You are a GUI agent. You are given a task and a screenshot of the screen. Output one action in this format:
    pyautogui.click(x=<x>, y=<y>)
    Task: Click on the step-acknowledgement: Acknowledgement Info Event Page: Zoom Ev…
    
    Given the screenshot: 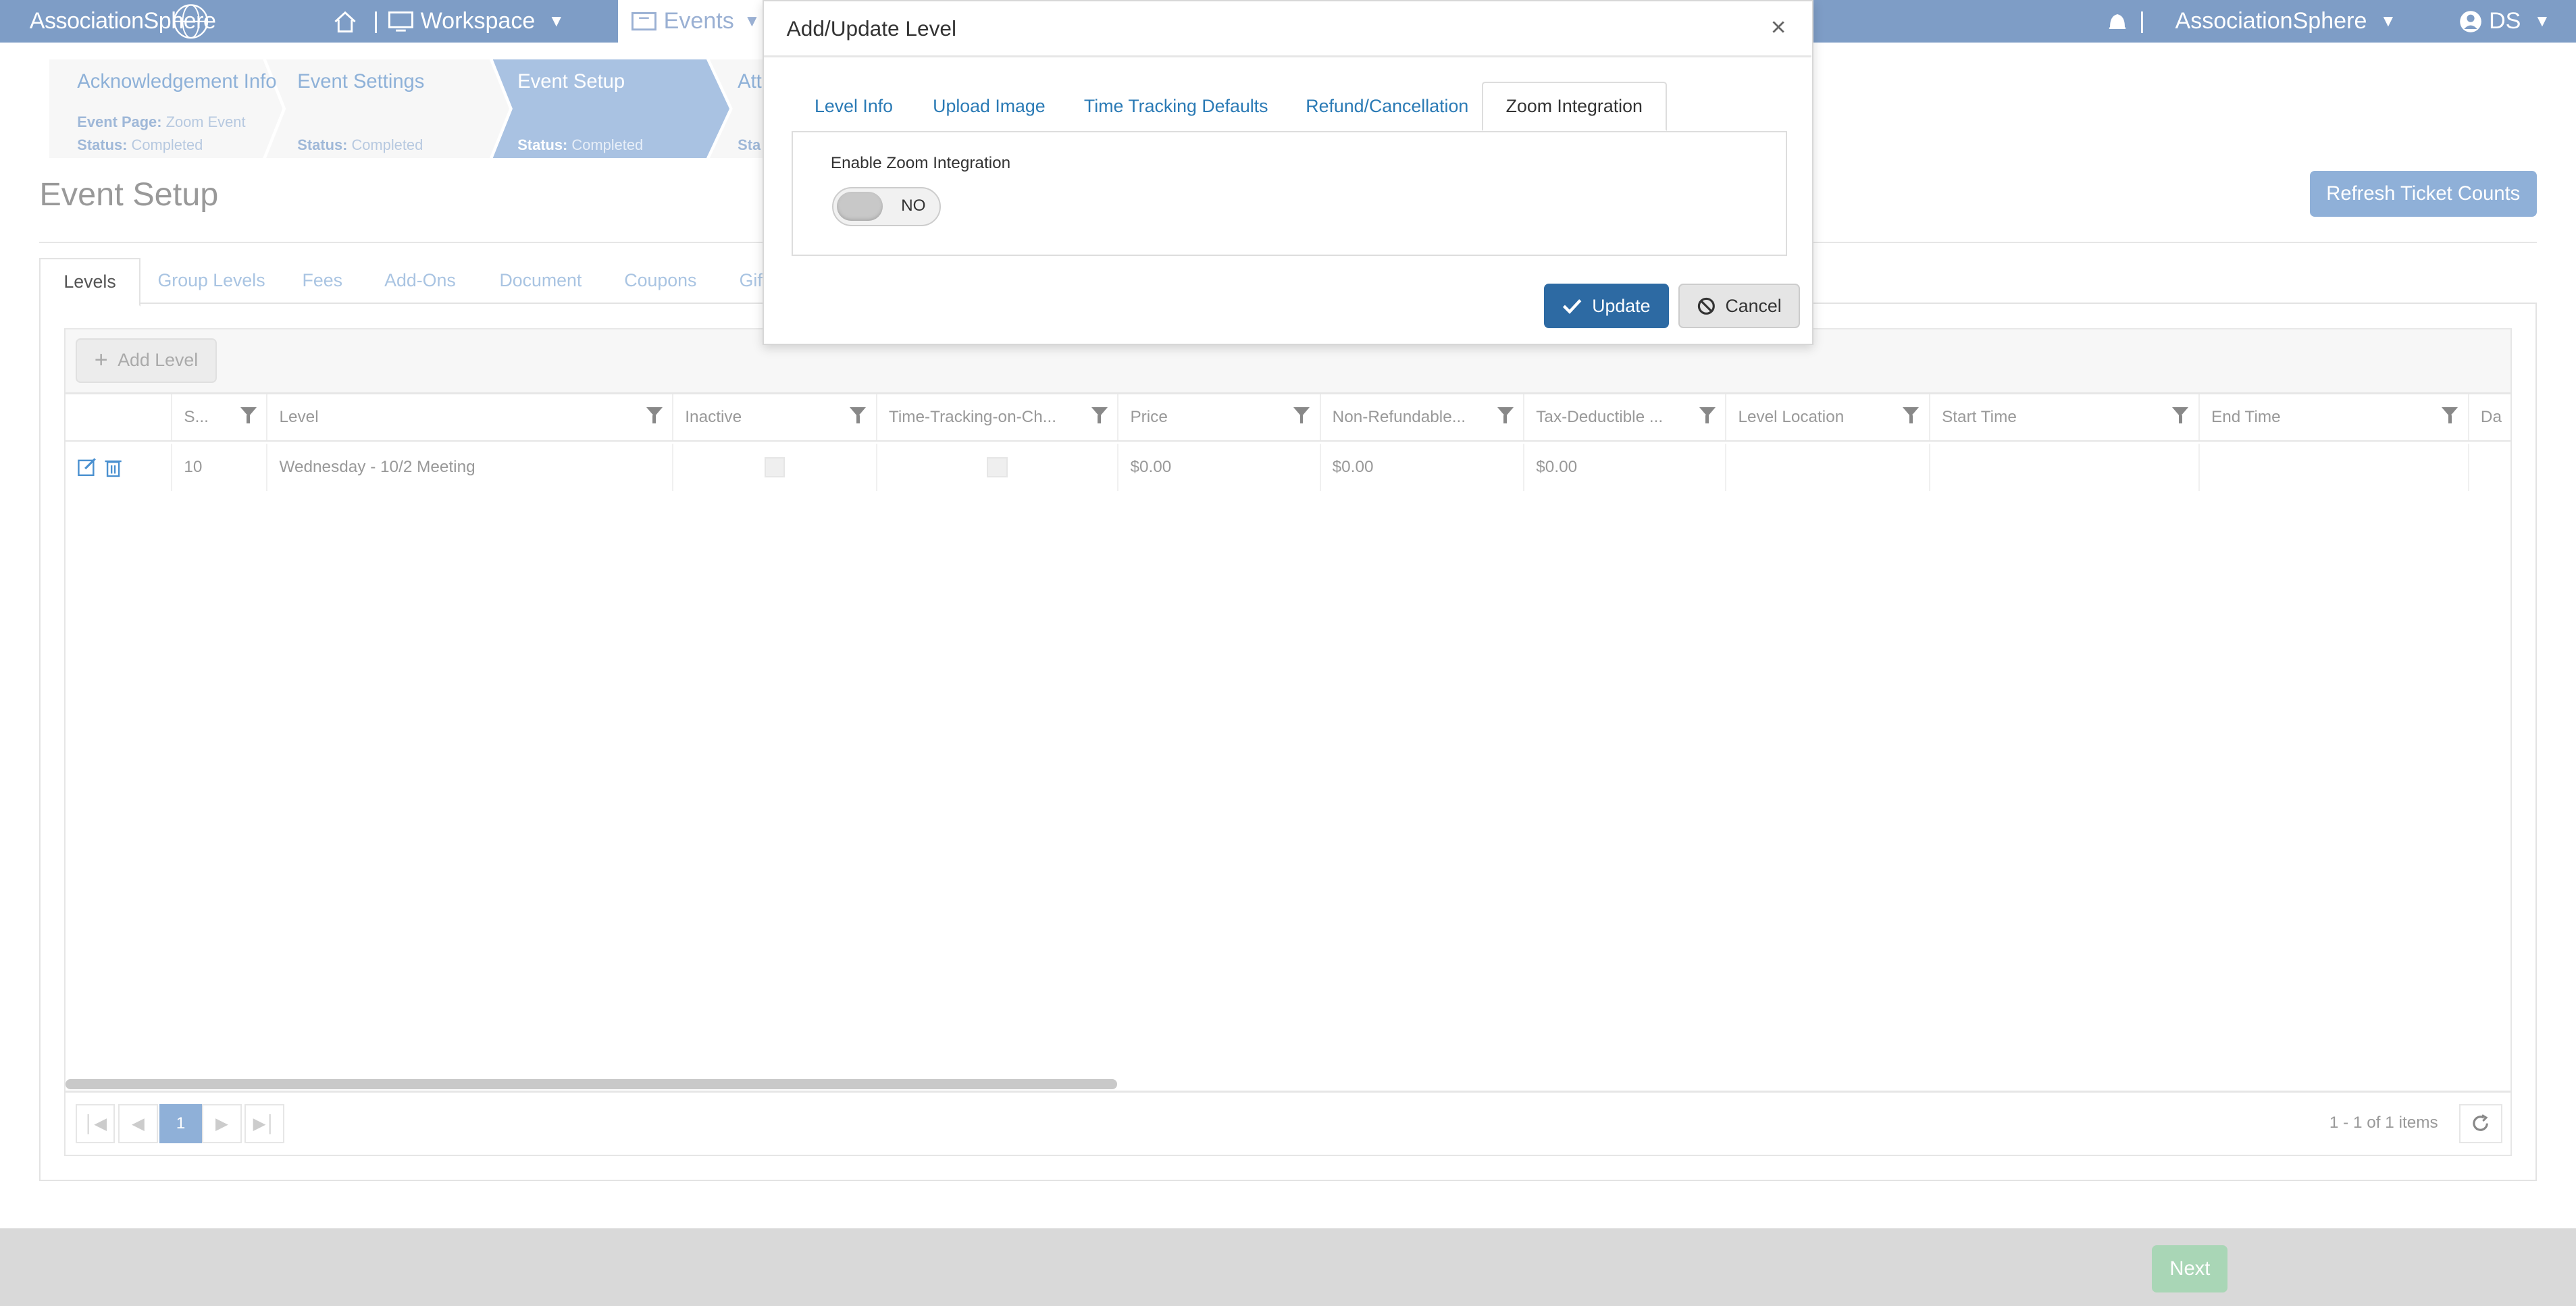 What is the action you would take?
    pyautogui.click(x=176, y=108)
    